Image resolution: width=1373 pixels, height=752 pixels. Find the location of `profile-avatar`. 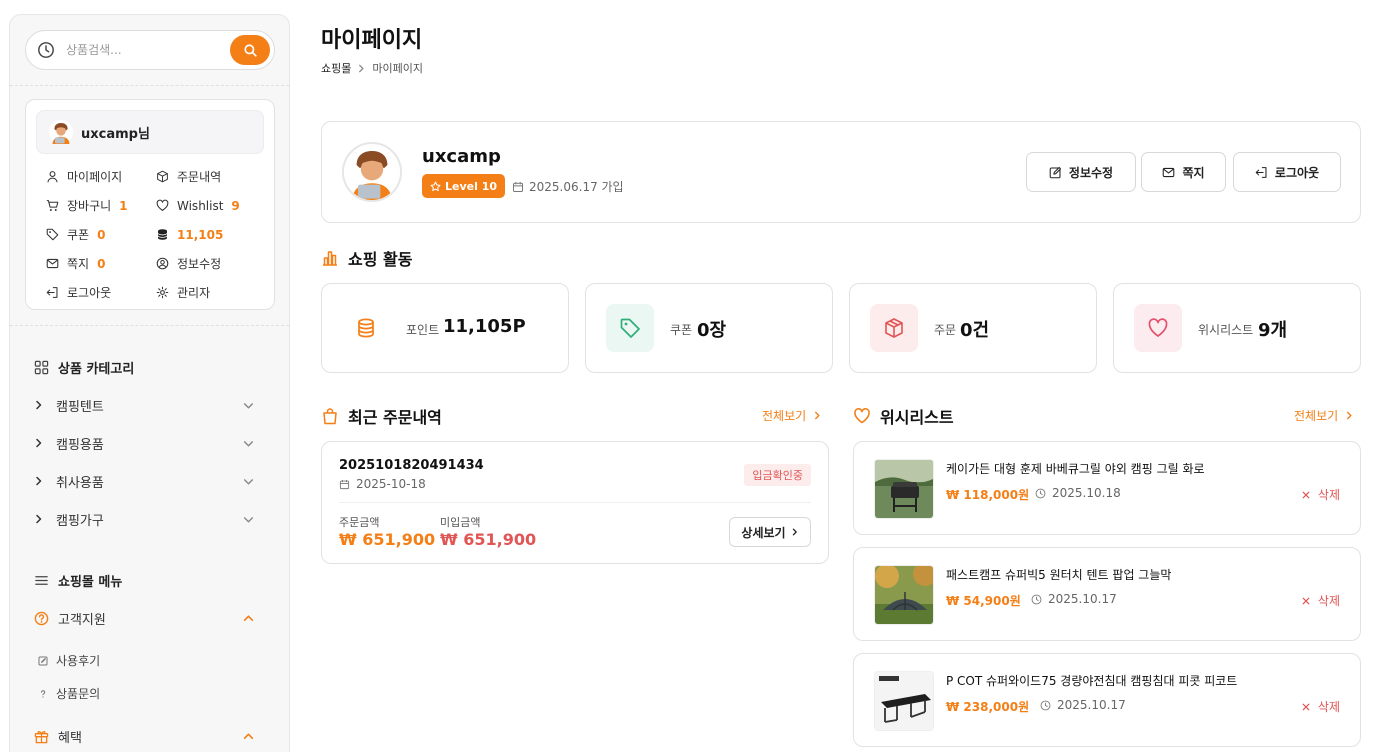

profile-avatar is located at coordinates (372, 172).